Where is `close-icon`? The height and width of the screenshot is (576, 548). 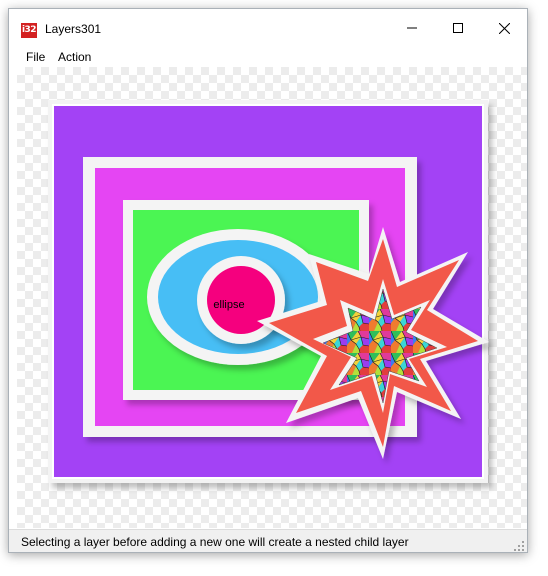
close-icon is located at coordinates (504, 28).